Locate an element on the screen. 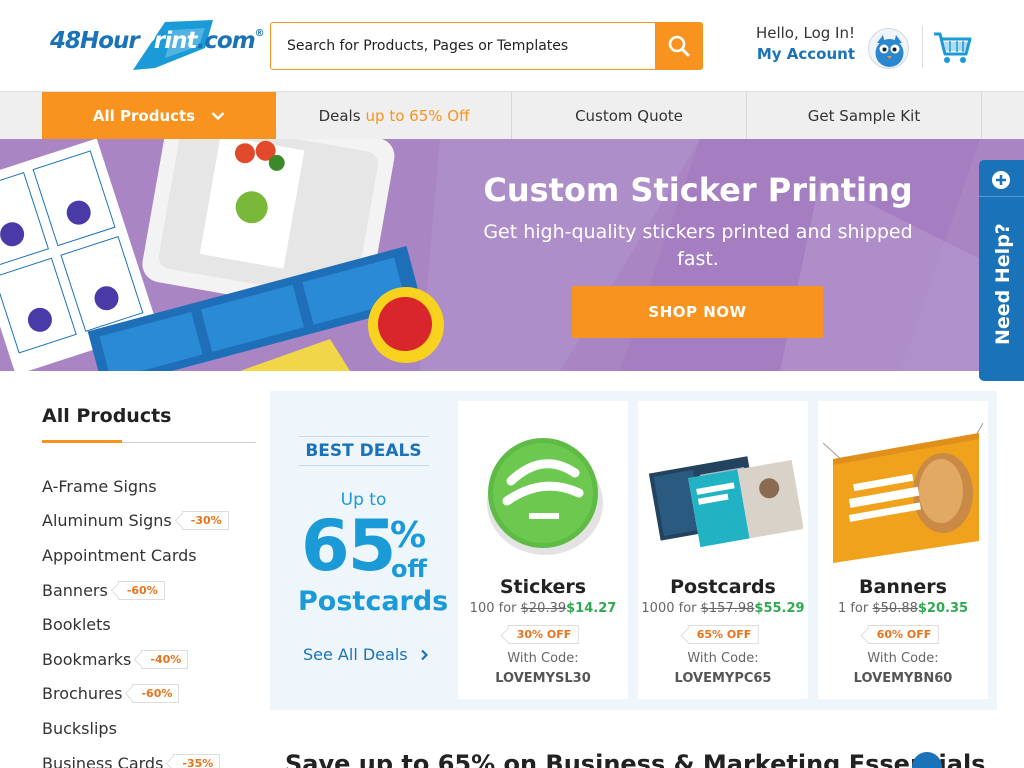 The width and height of the screenshot is (1024, 768). search-button is located at coordinates (678, 46).